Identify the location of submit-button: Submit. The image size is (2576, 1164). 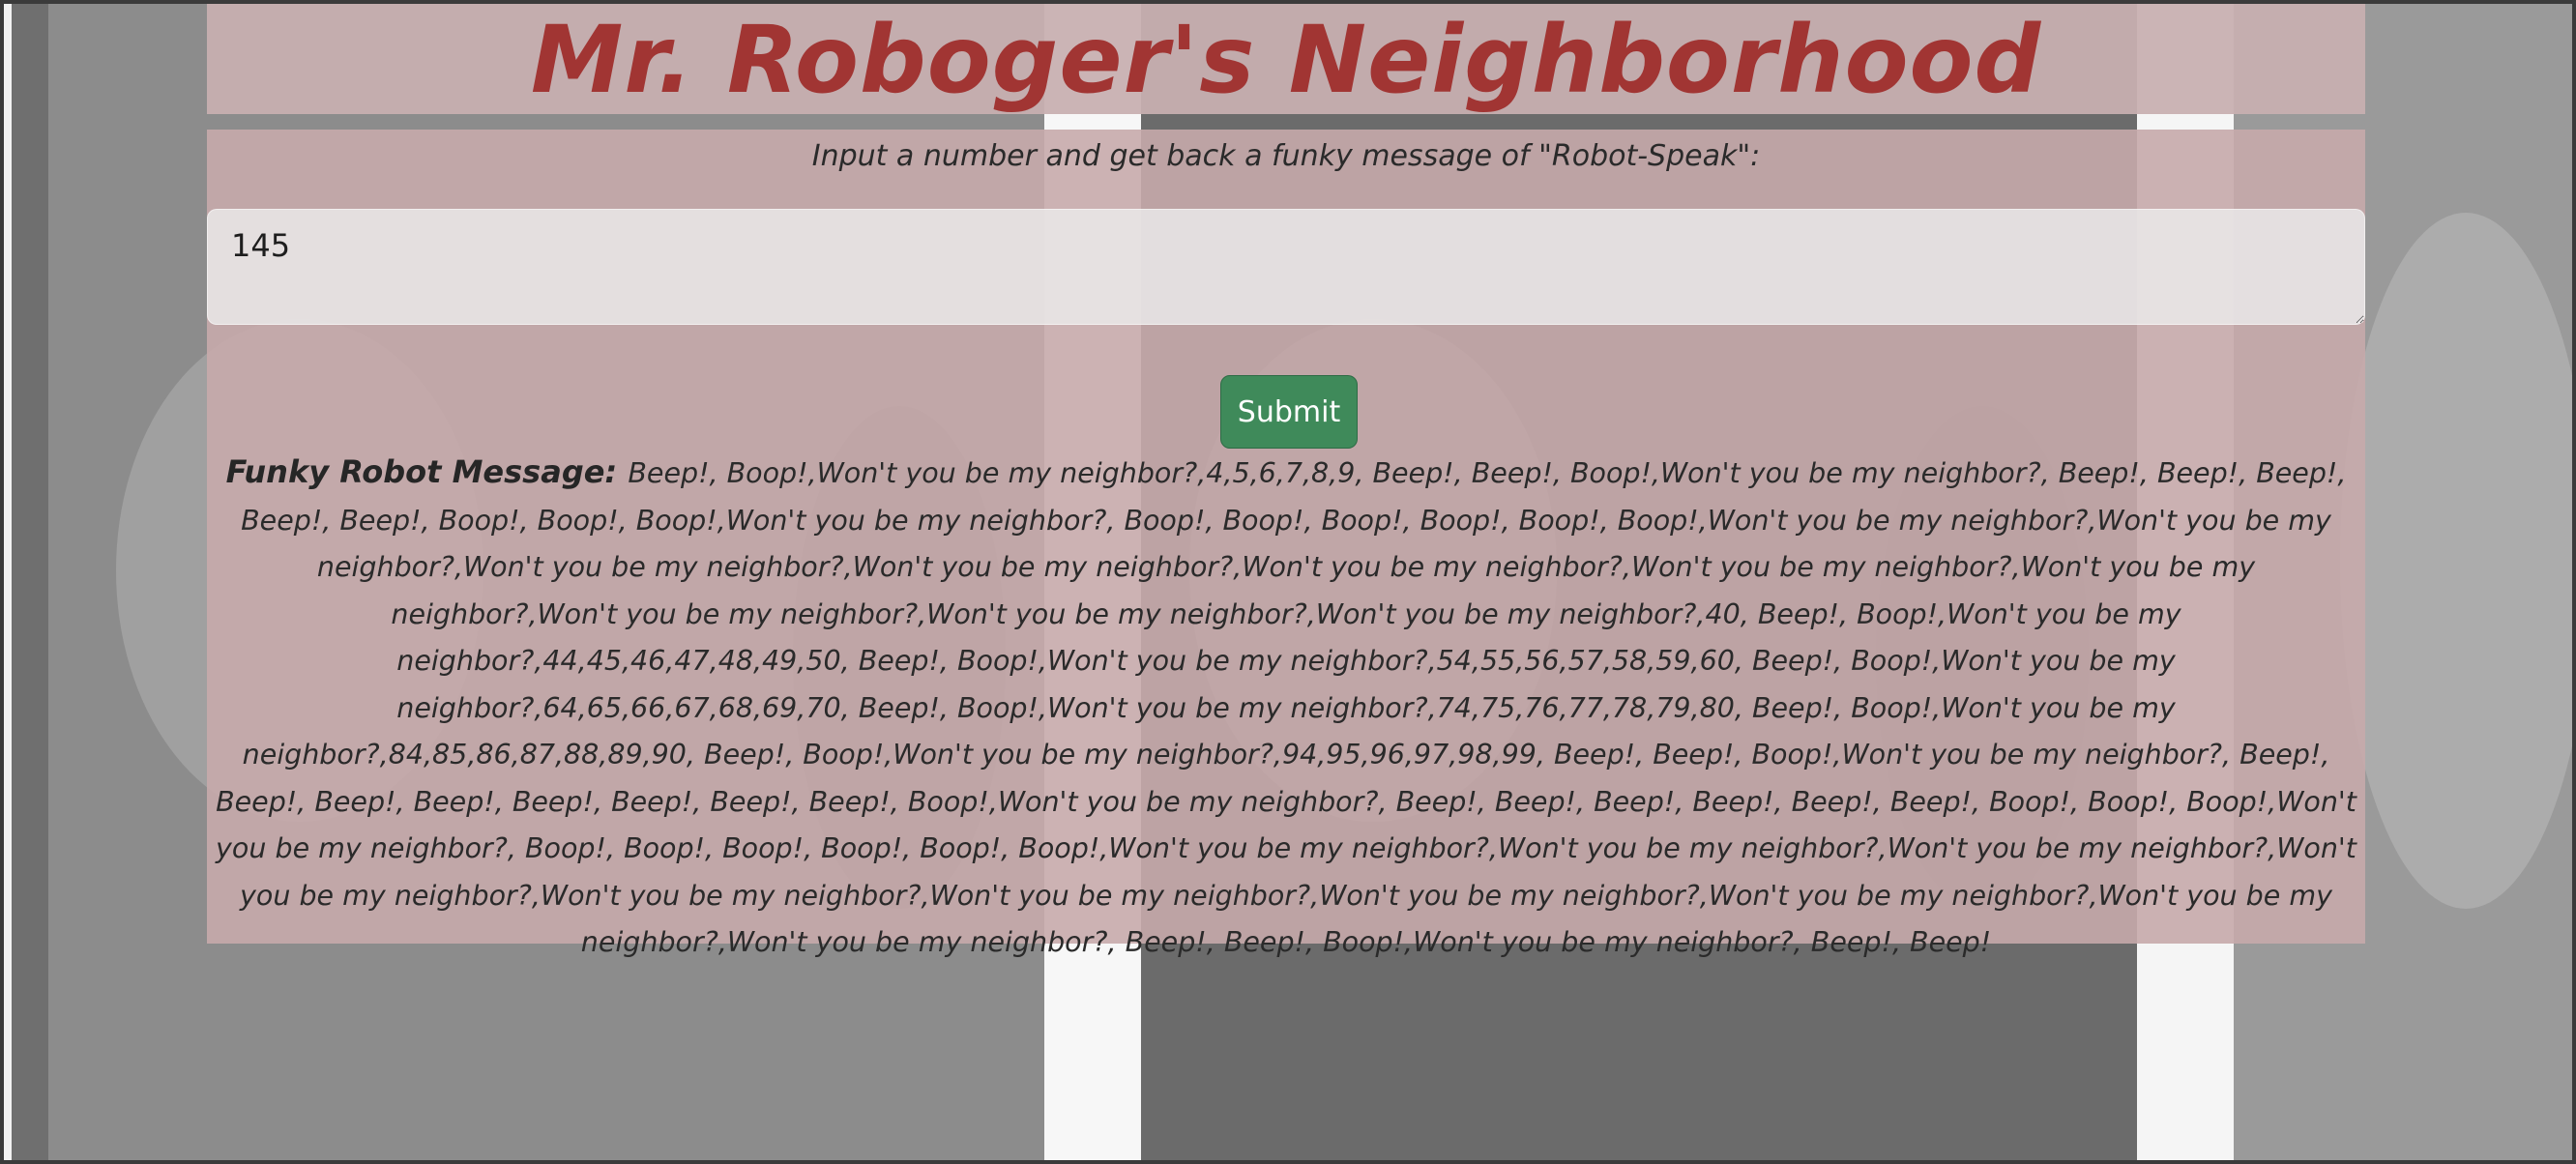
(1289, 412).